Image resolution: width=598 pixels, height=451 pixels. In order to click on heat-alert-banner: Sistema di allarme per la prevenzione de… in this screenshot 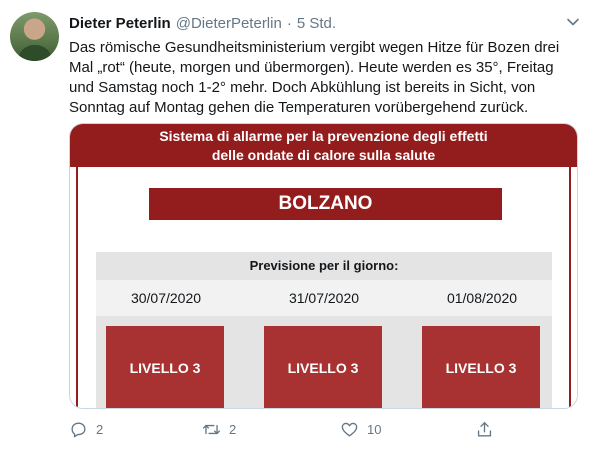, I will do `click(323, 145)`.